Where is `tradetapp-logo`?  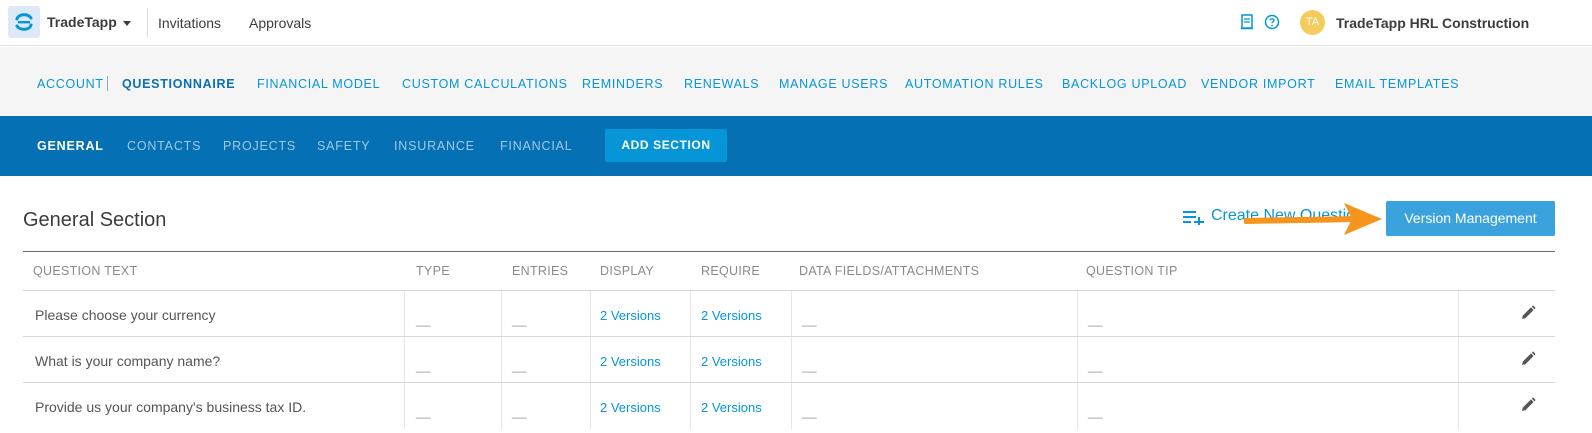 tradetapp-logo is located at coordinates (24, 22).